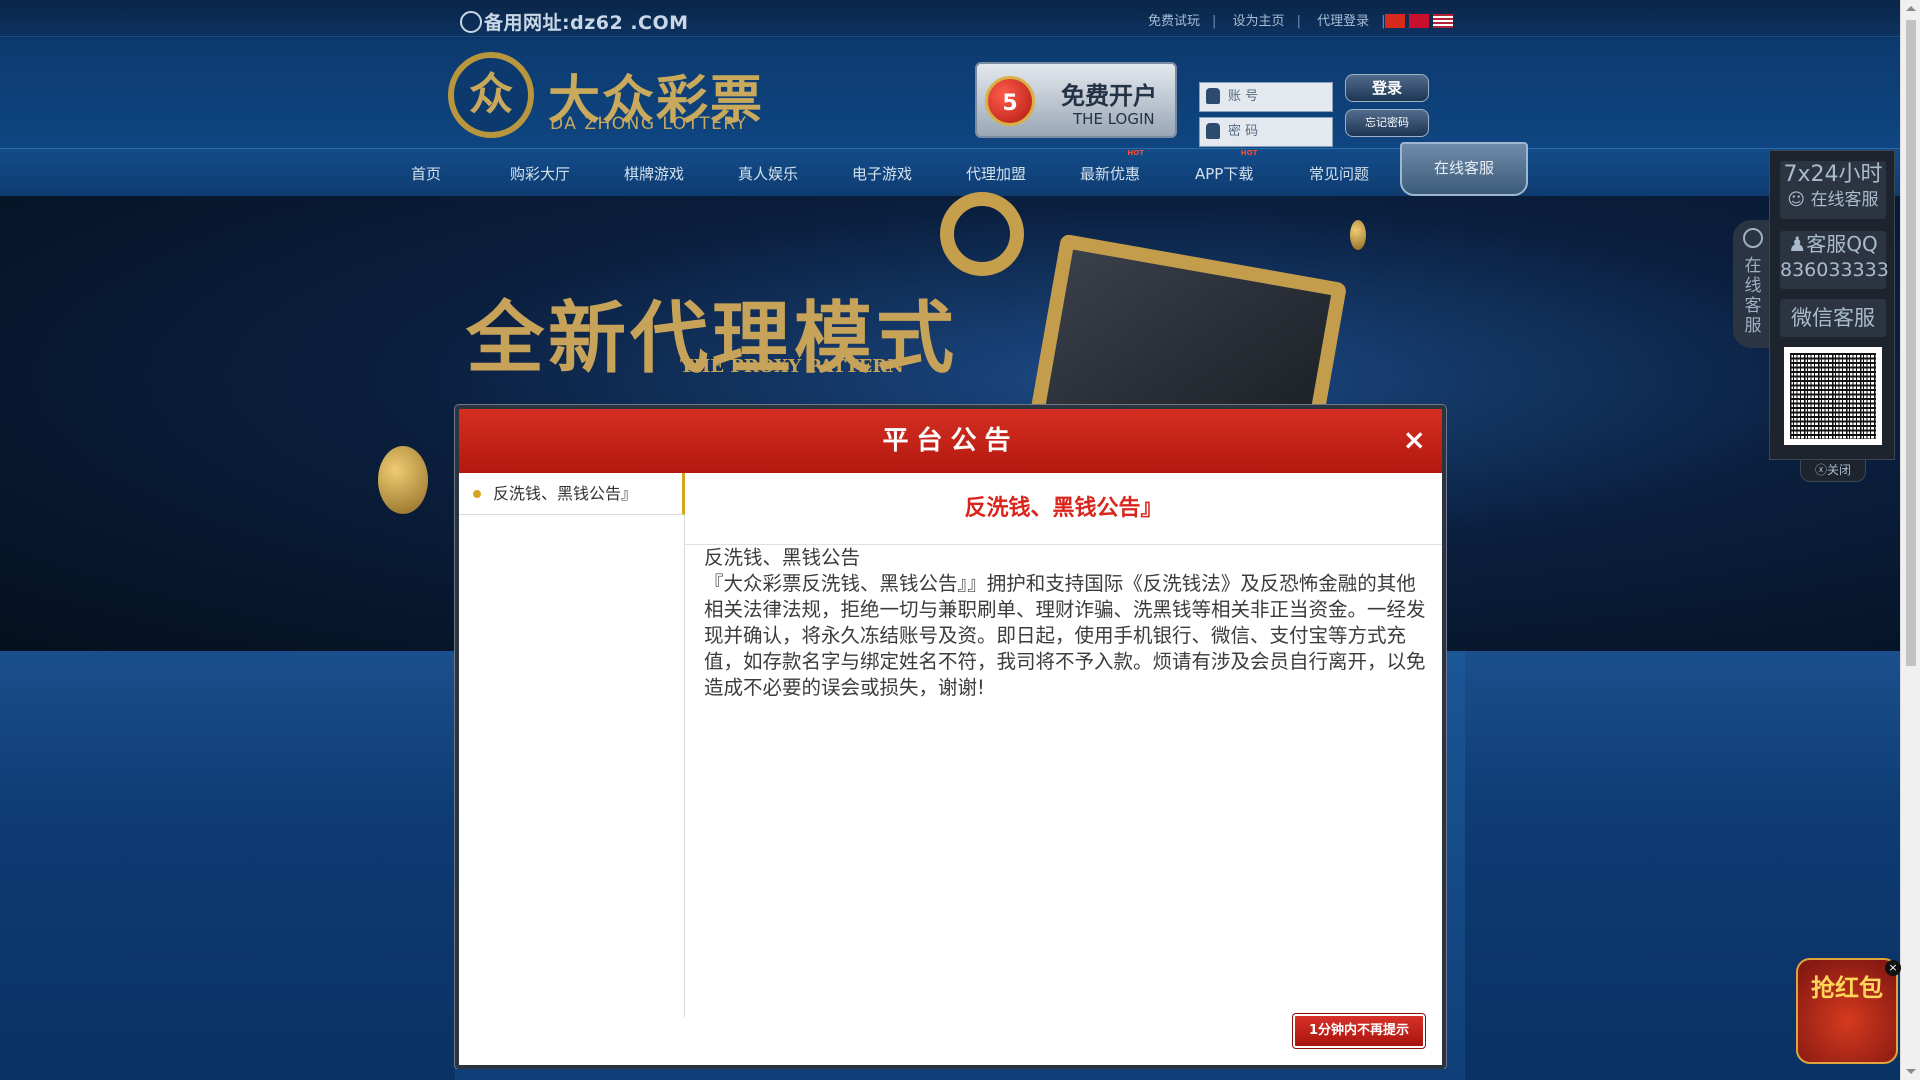 The height and width of the screenshot is (1080, 1920). Describe the element at coordinates (1797, 244) in the screenshot. I see `qq-penguin-icon: ♟` at that location.